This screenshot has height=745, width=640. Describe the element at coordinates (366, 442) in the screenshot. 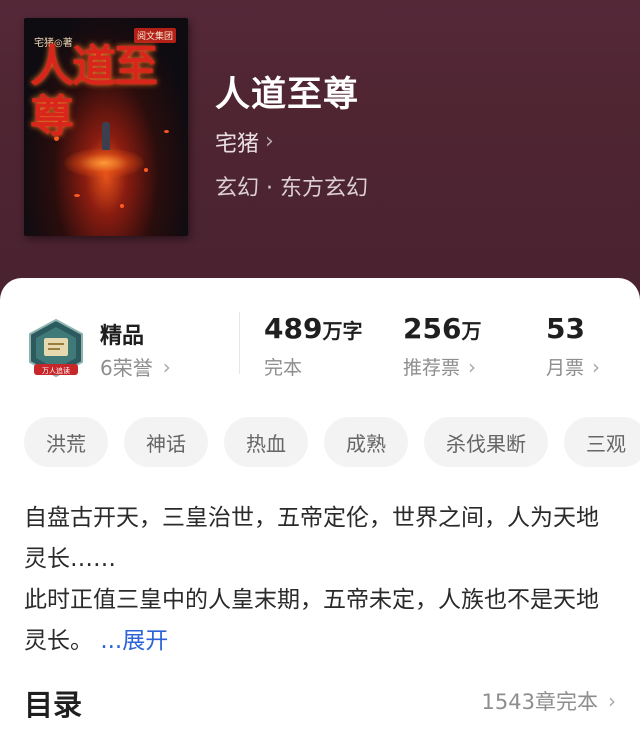

I see `tag-chip: 成熟` at that location.